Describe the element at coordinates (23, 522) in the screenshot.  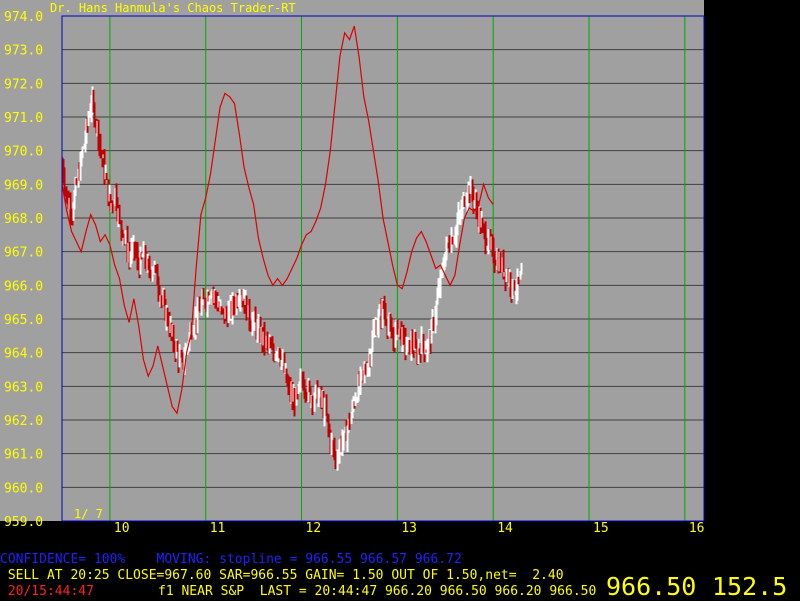
I see `y-tick-label: 959.0` at that location.